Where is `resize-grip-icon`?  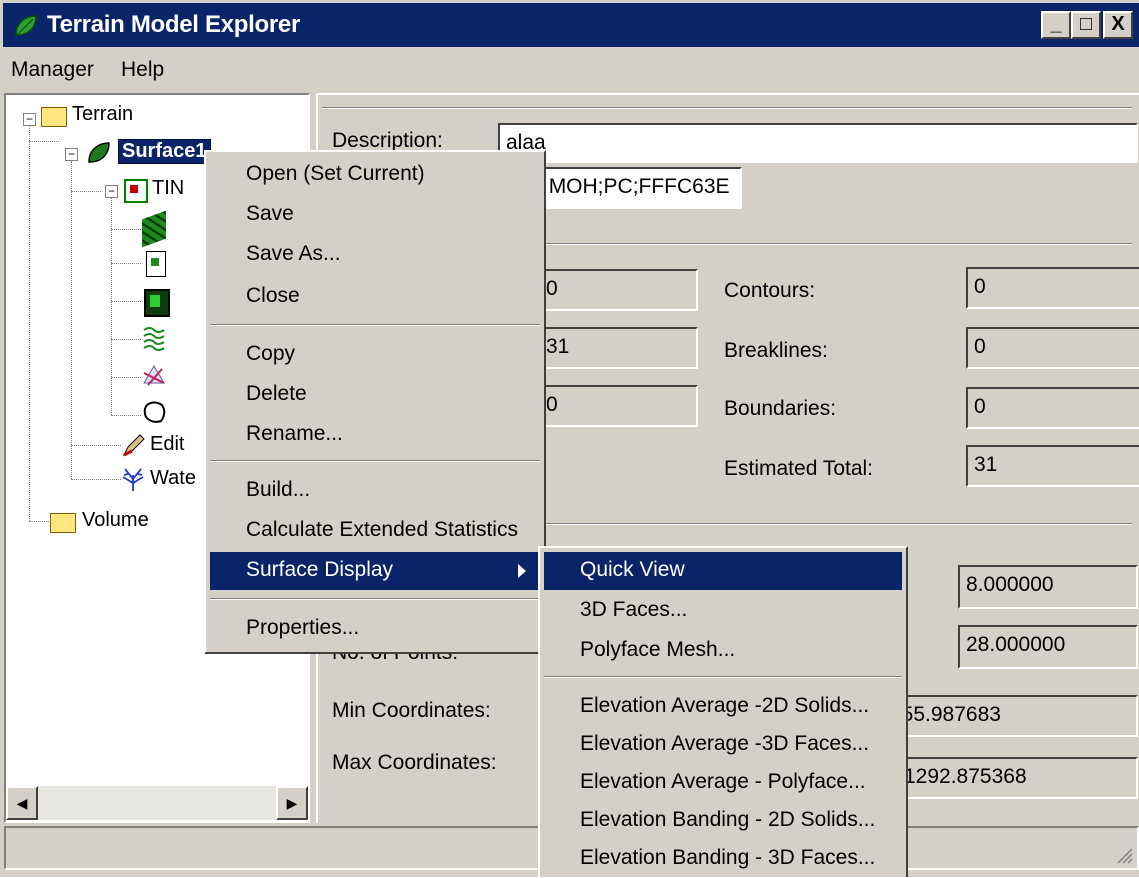
resize-grip-icon is located at coordinates (1124, 855).